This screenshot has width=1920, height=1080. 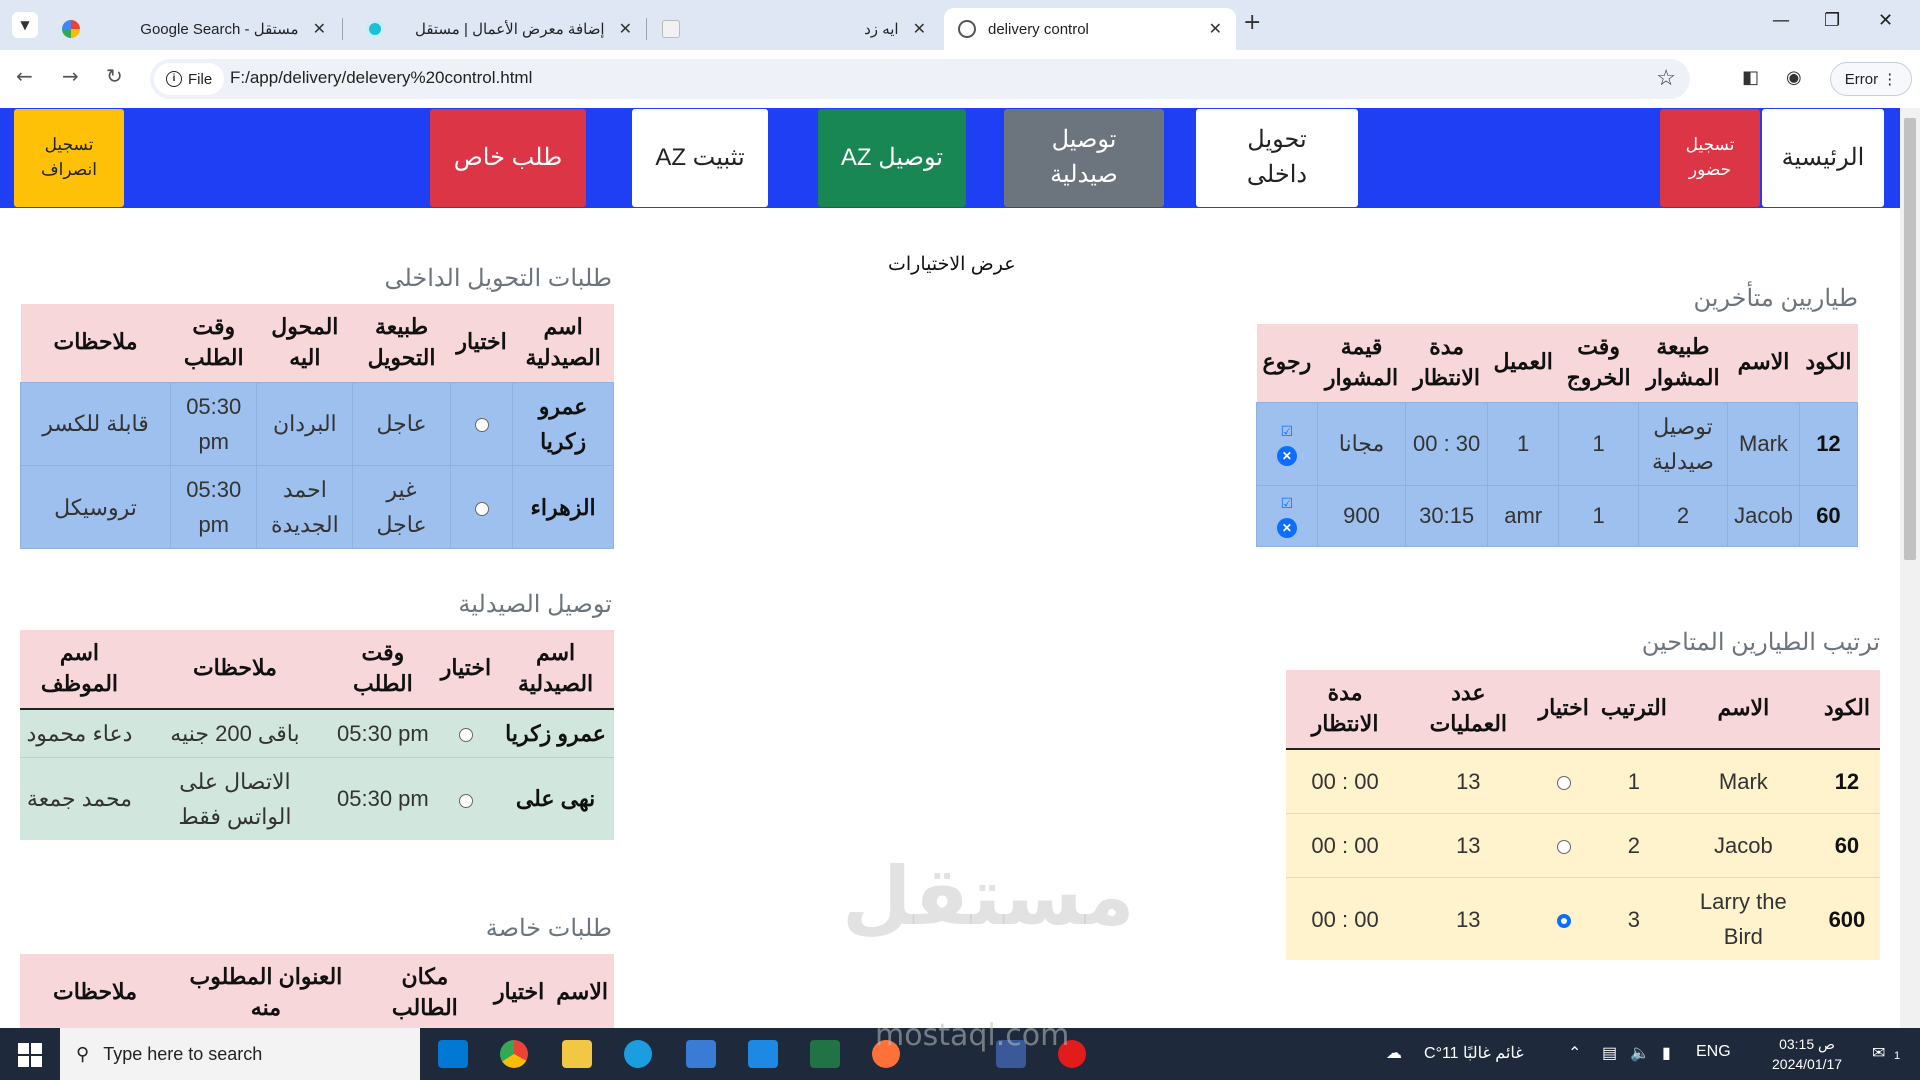 I want to click on maximize-icon: ❐, so click(x=1832, y=20).